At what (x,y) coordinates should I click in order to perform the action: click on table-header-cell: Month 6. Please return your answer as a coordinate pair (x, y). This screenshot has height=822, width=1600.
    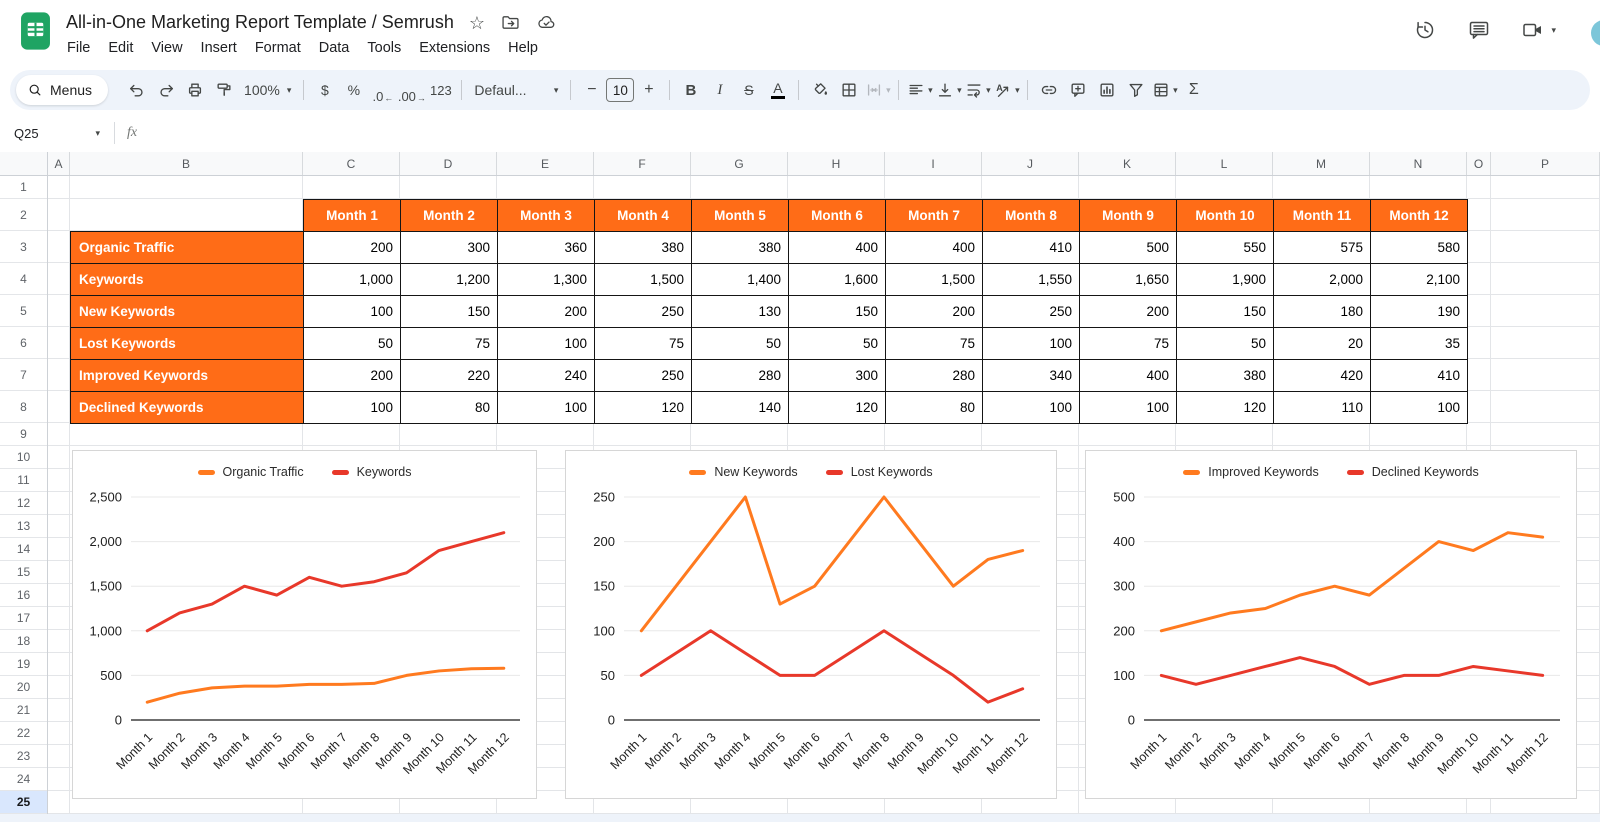
    Looking at the image, I should click on (837, 215).